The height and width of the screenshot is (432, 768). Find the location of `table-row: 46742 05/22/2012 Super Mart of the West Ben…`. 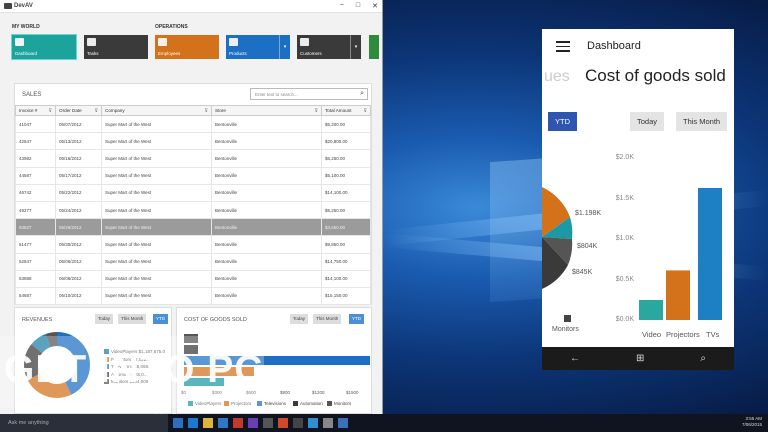

table-row: 46742 05/22/2012 Super Mart of the West Ben… is located at coordinates (193, 192).